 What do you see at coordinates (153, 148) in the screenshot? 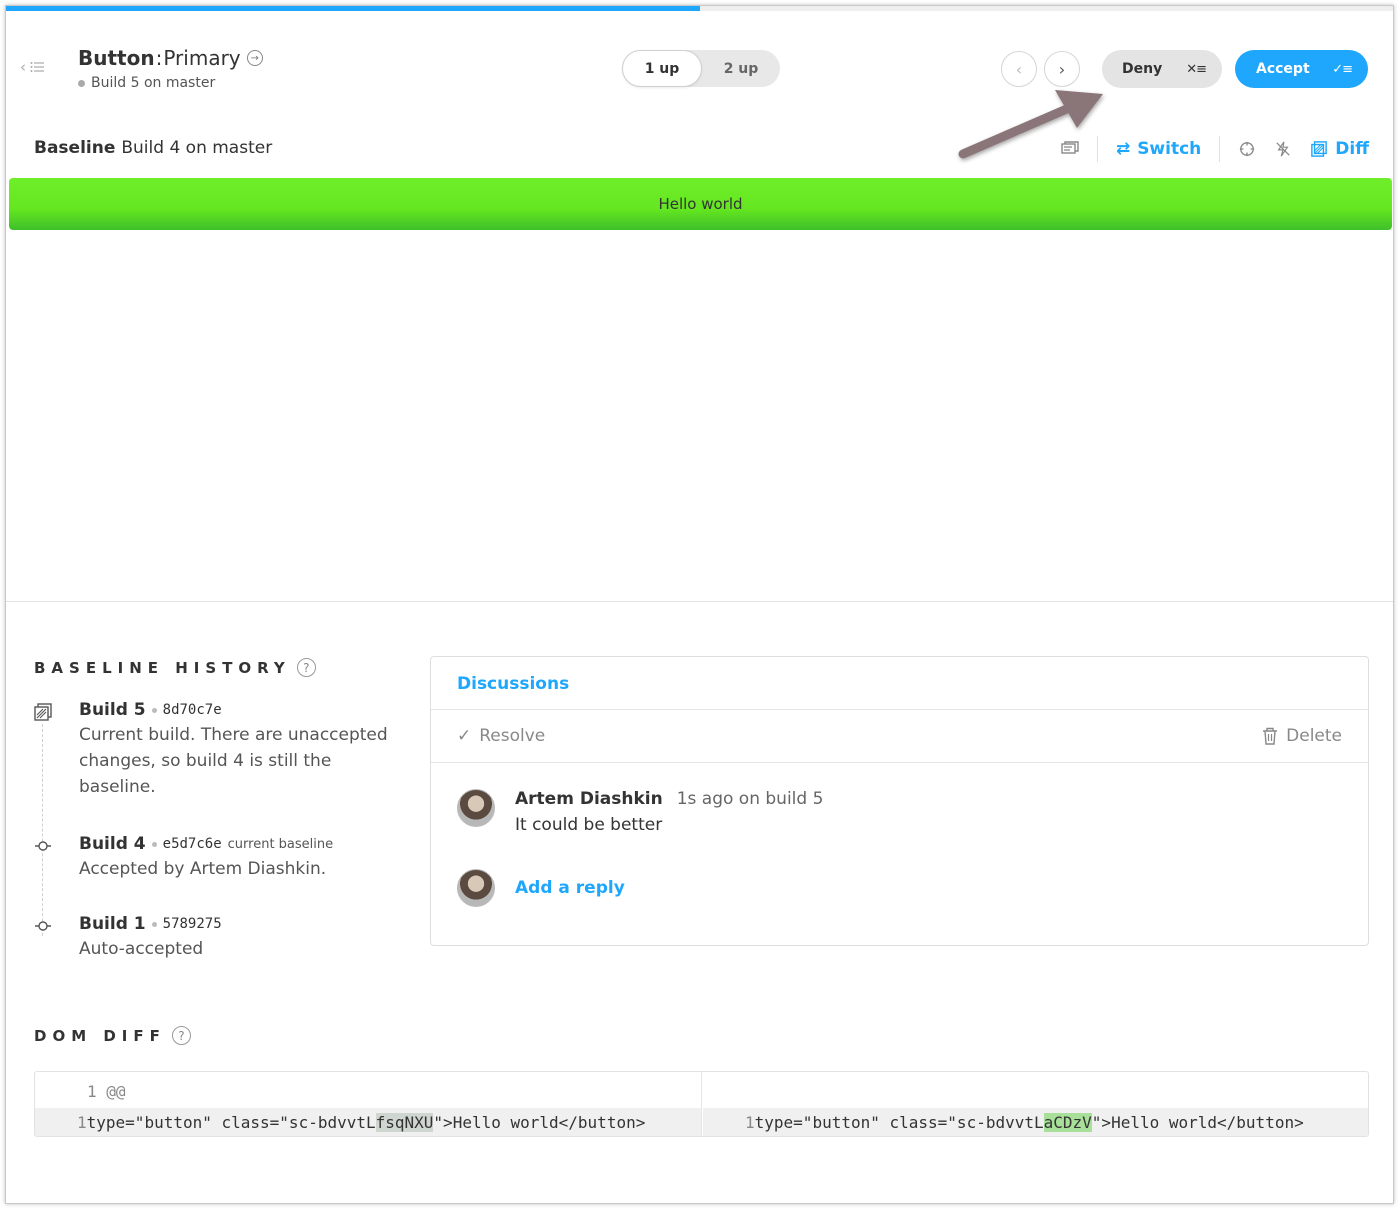
I see `baseline-info: Baseline Build 4 on master` at bounding box center [153, 148].